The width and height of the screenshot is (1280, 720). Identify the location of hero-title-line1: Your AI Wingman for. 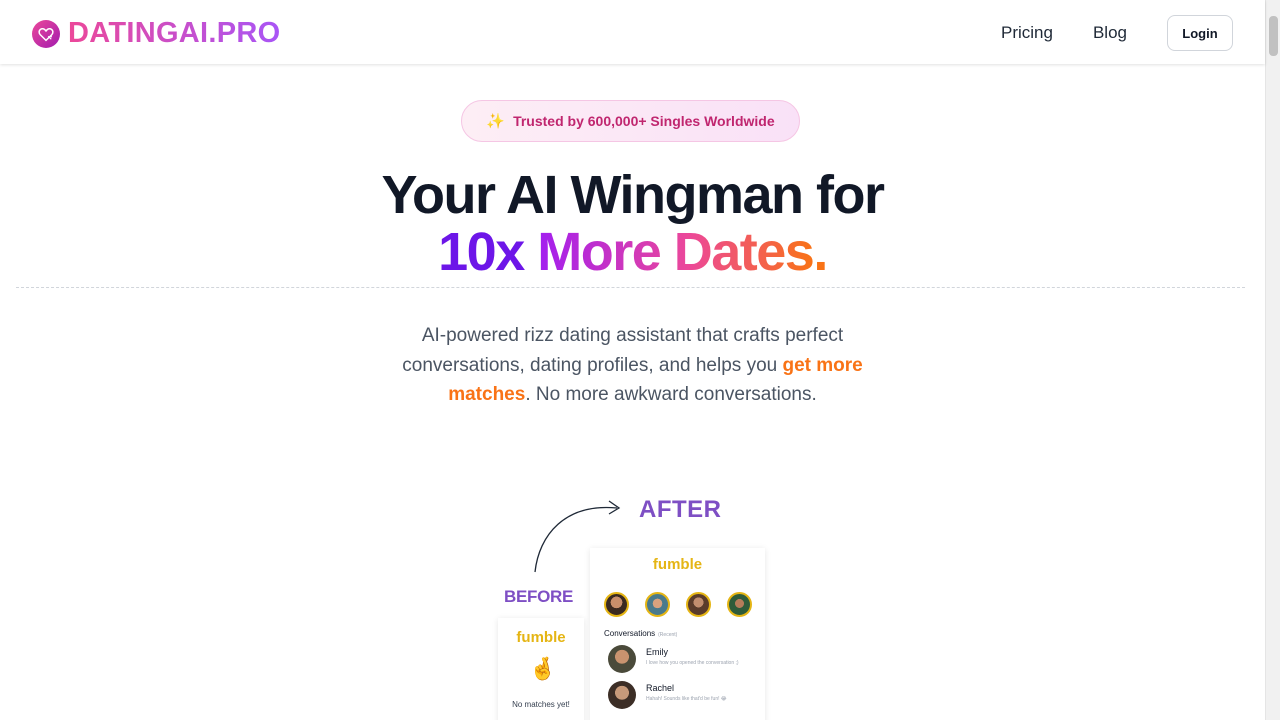
(633, 195).